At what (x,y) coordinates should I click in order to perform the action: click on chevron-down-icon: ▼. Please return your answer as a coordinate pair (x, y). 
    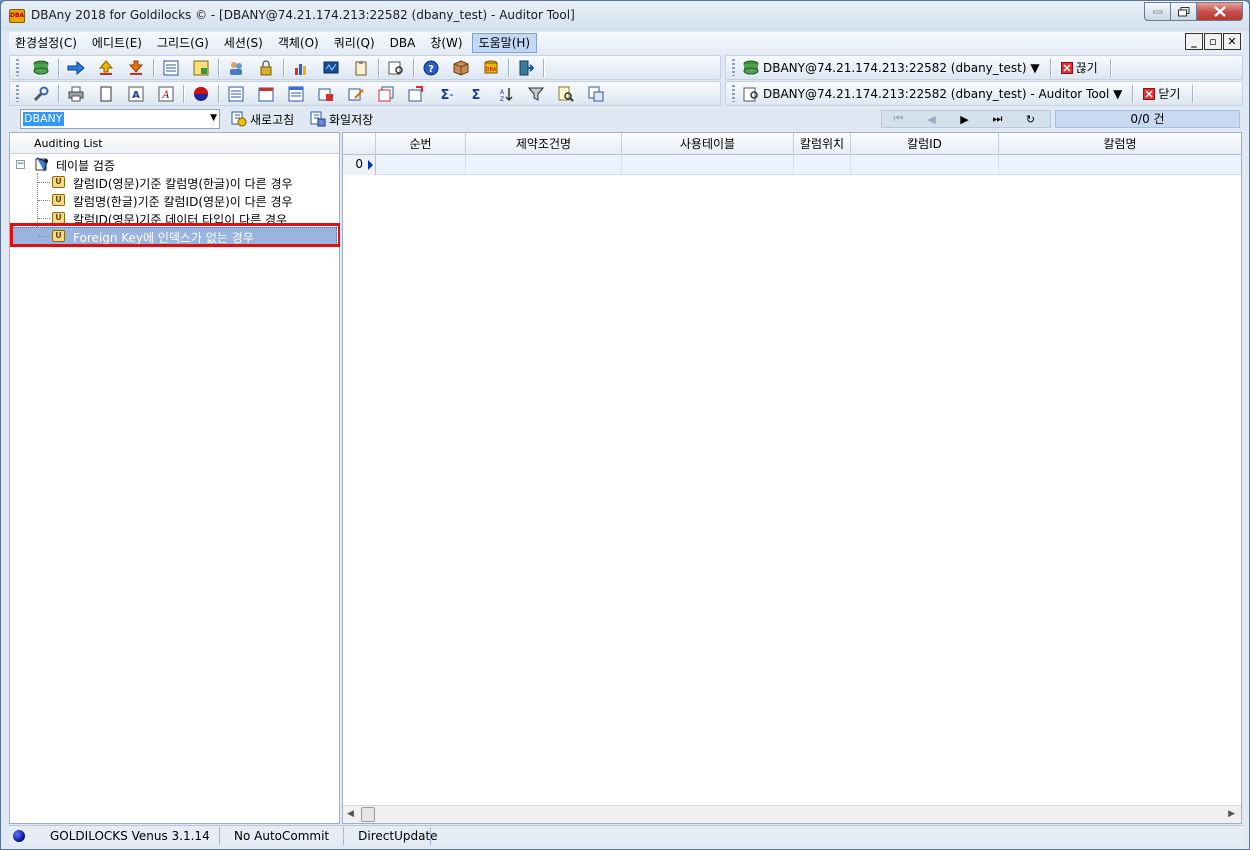
    Looking at the image, I should click on (213, 118).